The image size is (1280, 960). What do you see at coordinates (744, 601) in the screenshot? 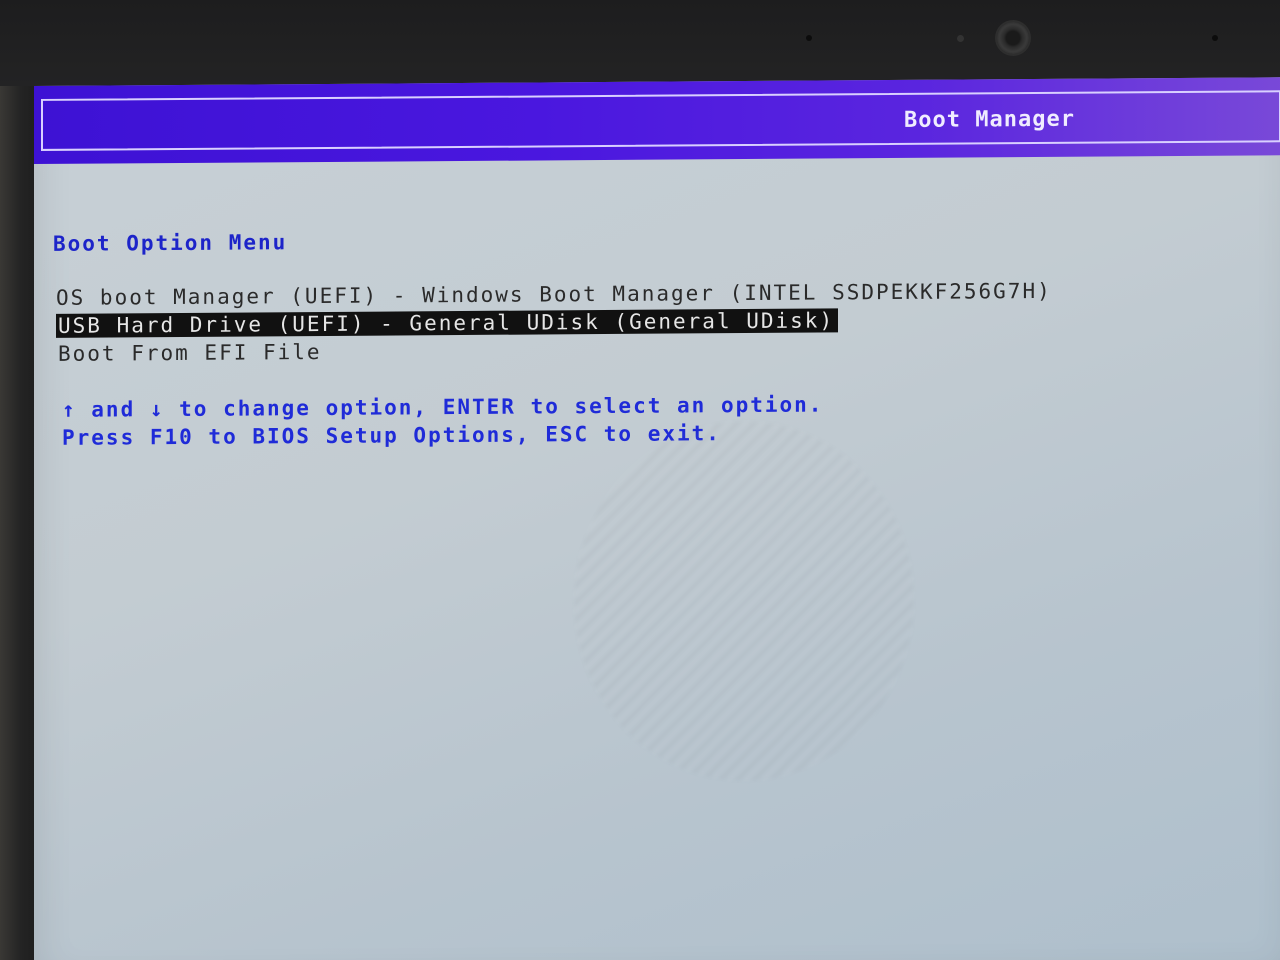
I see `moire-glare` at bounding box center [744, 601].